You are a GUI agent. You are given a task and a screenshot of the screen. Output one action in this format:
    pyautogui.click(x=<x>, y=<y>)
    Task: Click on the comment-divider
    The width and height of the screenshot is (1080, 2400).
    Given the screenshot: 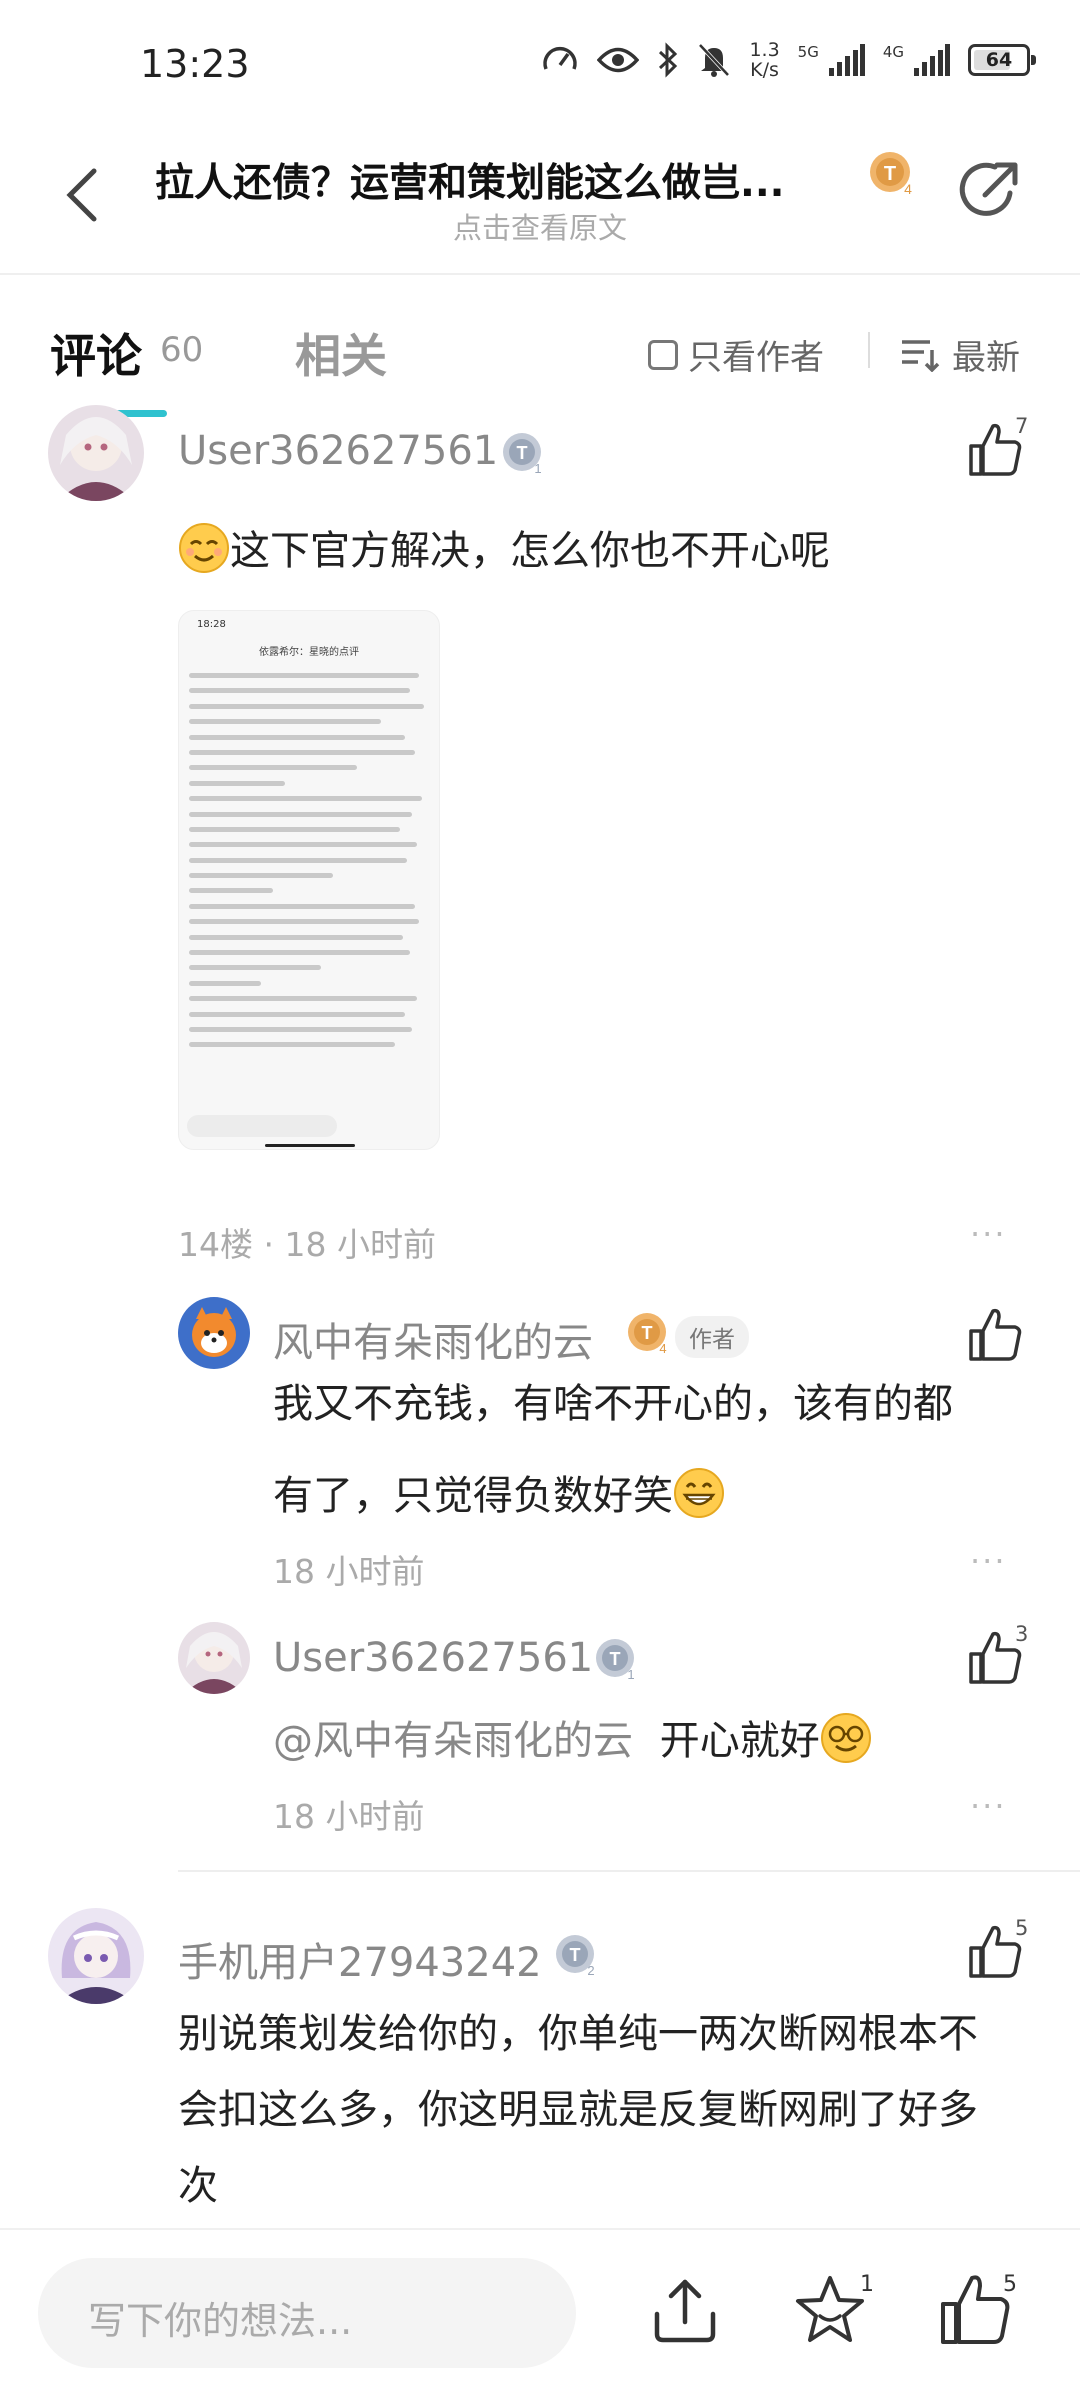 What is the action you would take?
    pyautogui.click(x=629, y=1871)
    